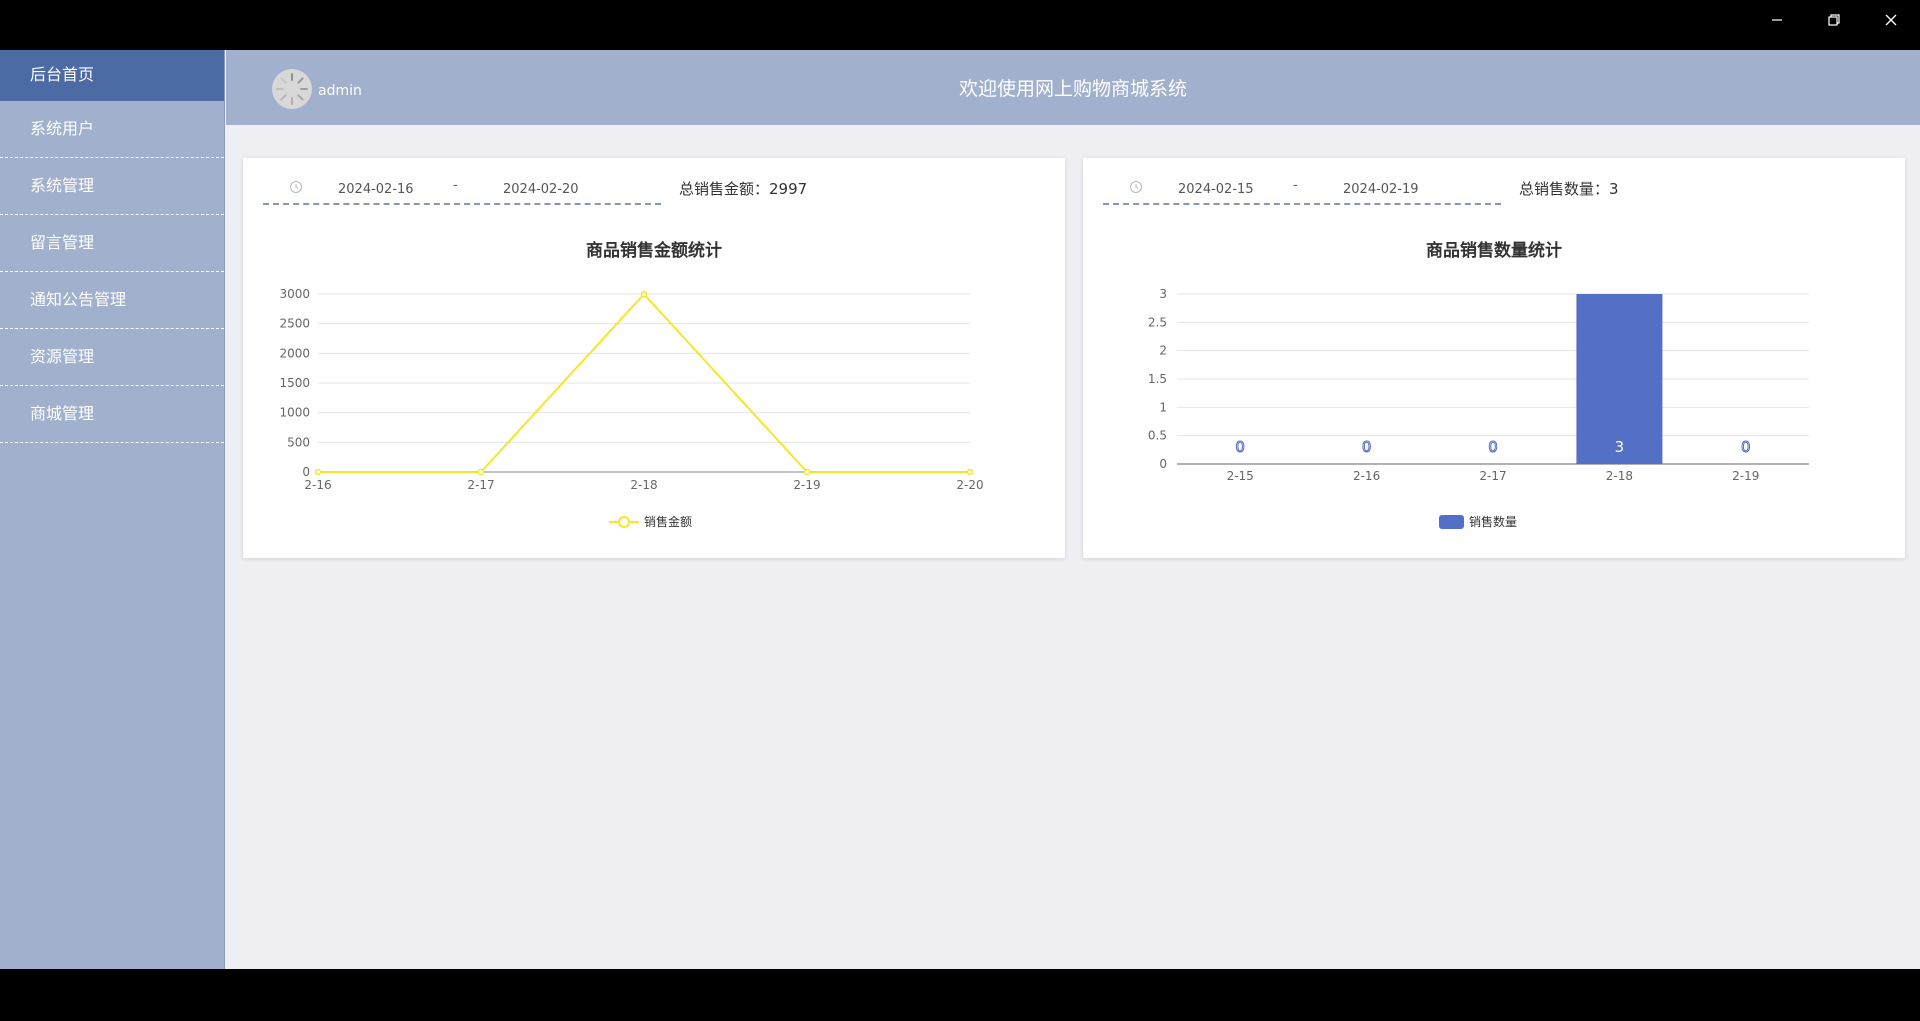 The image size is (1920, 1021). Describe the element at coordinates (1157, 436) in the screenshot. I see `y-tick-label: 0.5` at that location.